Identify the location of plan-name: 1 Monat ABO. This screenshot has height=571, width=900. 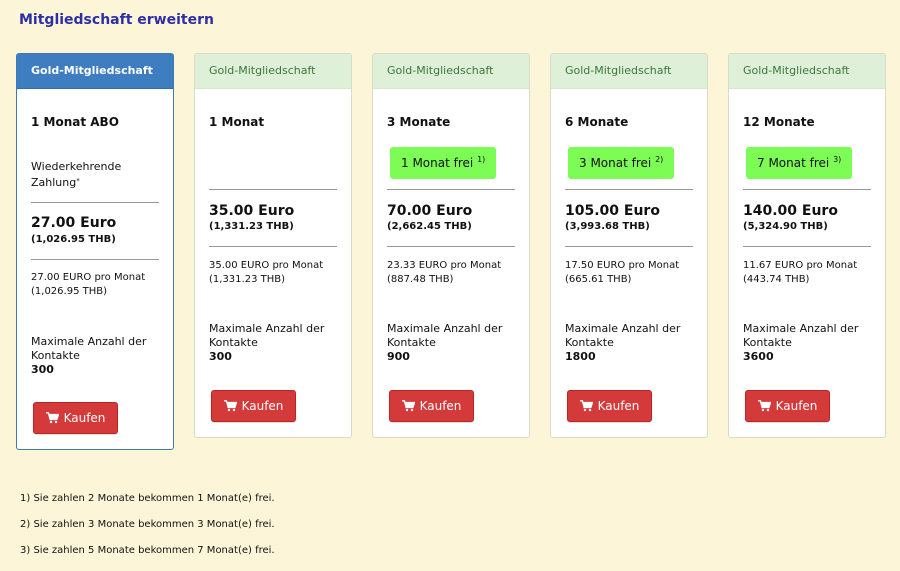
(75, 122).